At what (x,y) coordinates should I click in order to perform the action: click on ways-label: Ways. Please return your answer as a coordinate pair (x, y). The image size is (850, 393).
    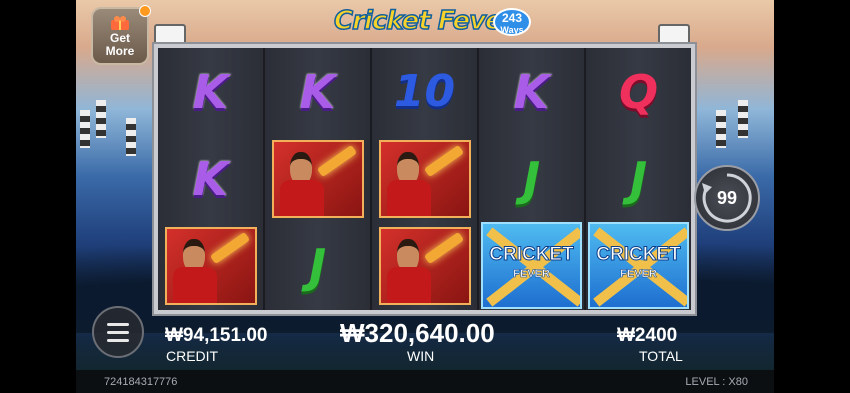
    Looking at the image, I should click on (512, 30).